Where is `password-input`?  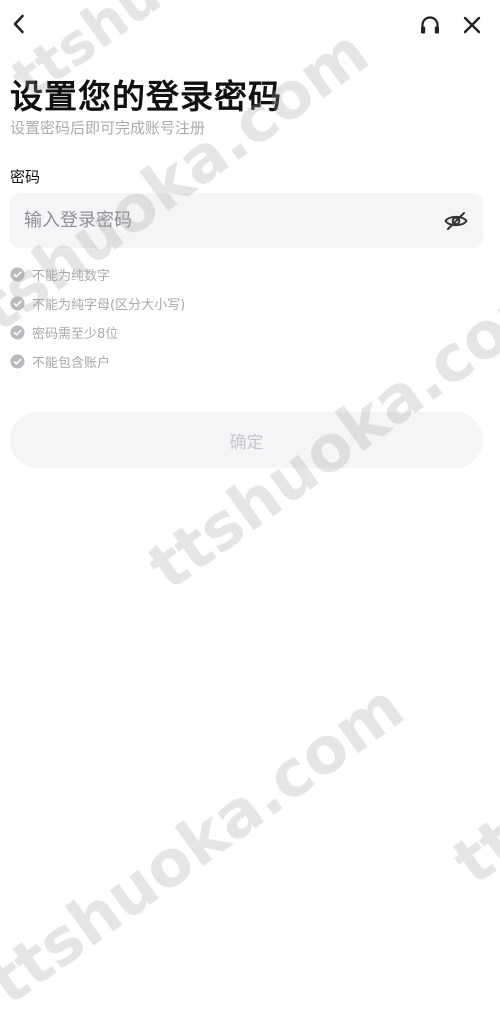 password-input is located at coordinates (224, 220).